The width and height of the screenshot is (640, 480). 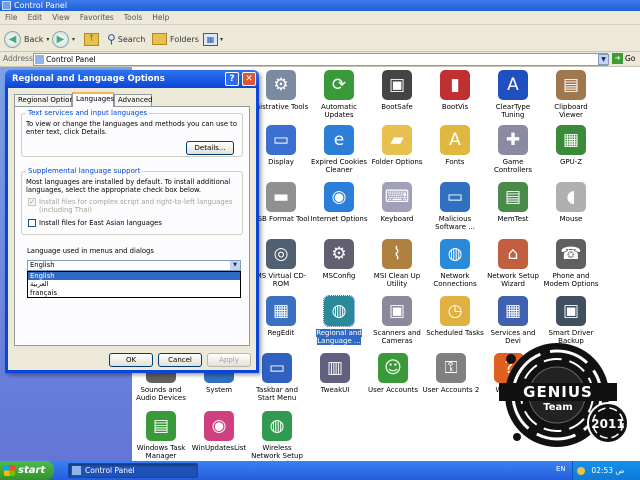 What do you see at coordinates (229, 360) in the screenshot?
I see `apply-button: Apply` at bounding box center [229, 360].